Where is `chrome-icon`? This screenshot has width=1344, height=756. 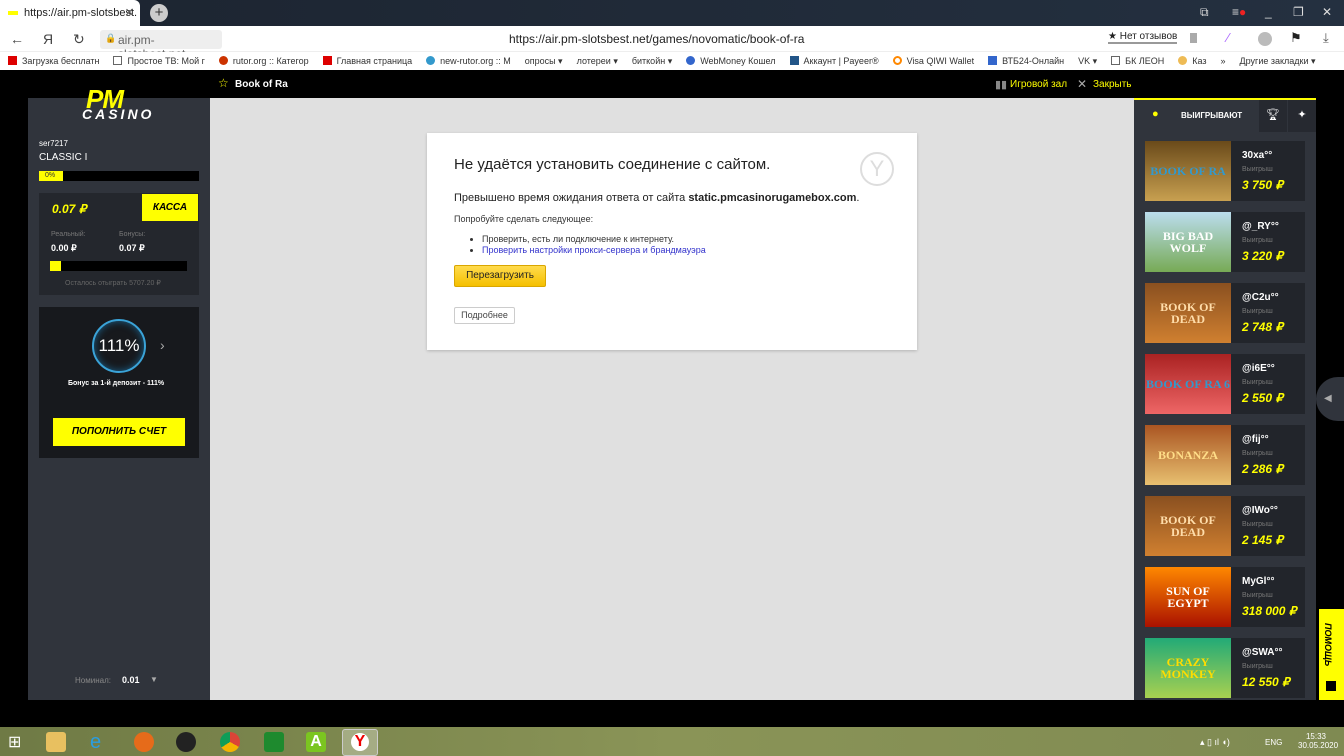 chrome-icon is located at coordinates (230, 742).